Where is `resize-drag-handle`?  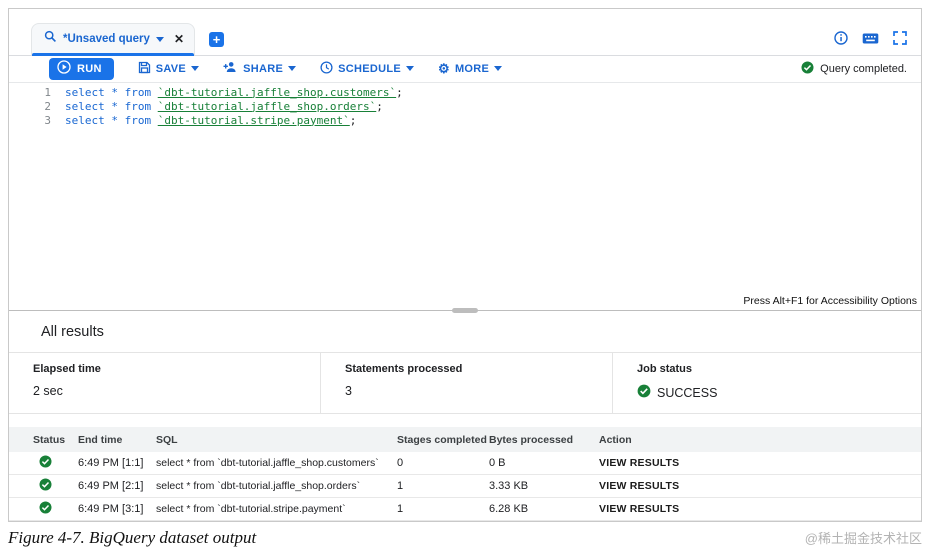 resize-drag-handle is located at coordinates (465, 310).